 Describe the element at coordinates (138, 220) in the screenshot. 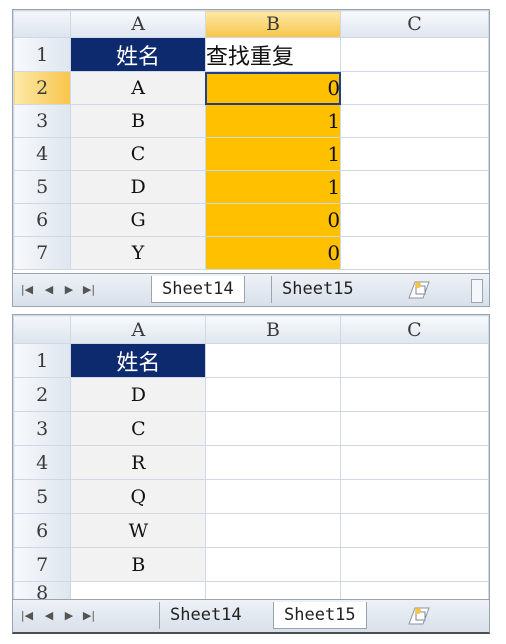

I see `cell-a6: G` at that location.